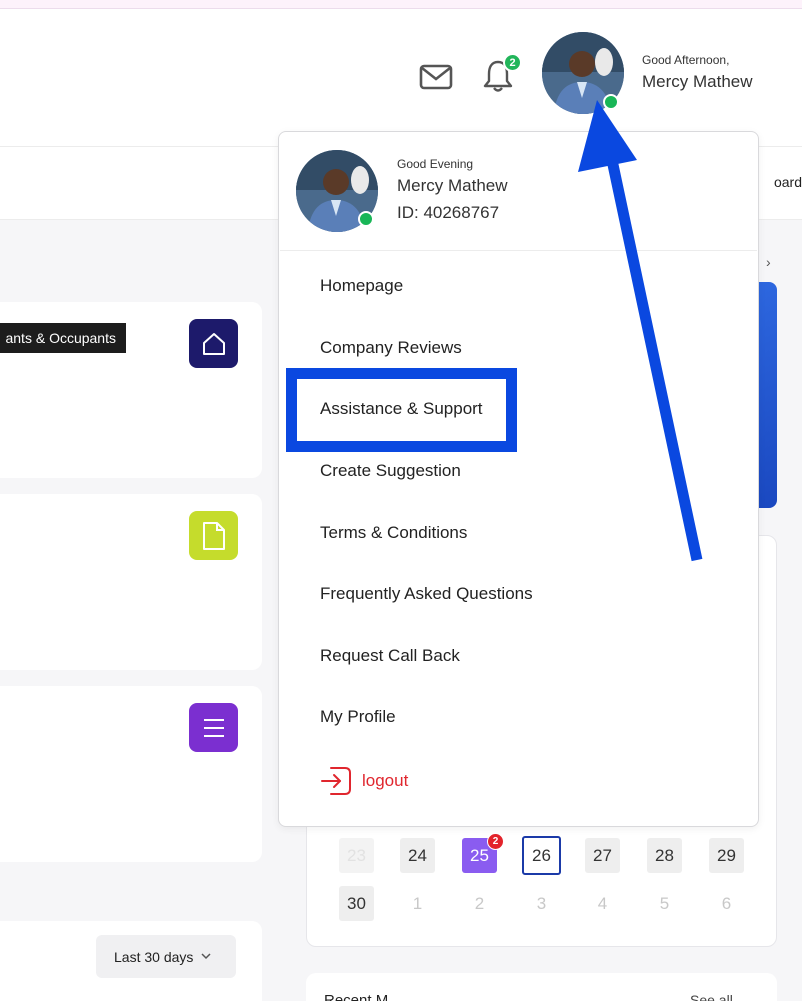 The image size is (802, 1001). What do you see at coordinates (213, 343) in the screenshot?
I see `home-icon` at bounding box center [213, 343].